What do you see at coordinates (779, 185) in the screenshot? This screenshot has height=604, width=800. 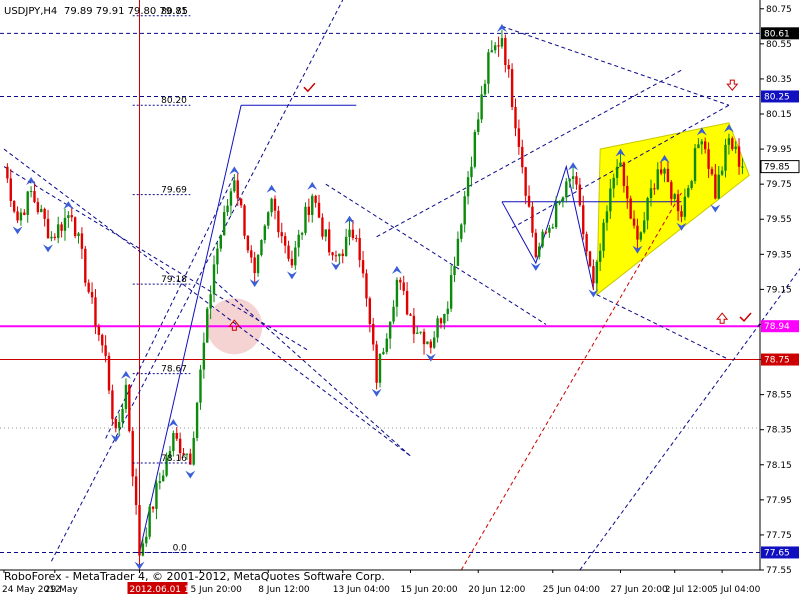 I see `price-tick-label: 79.75` at bounding box center [779, 185].